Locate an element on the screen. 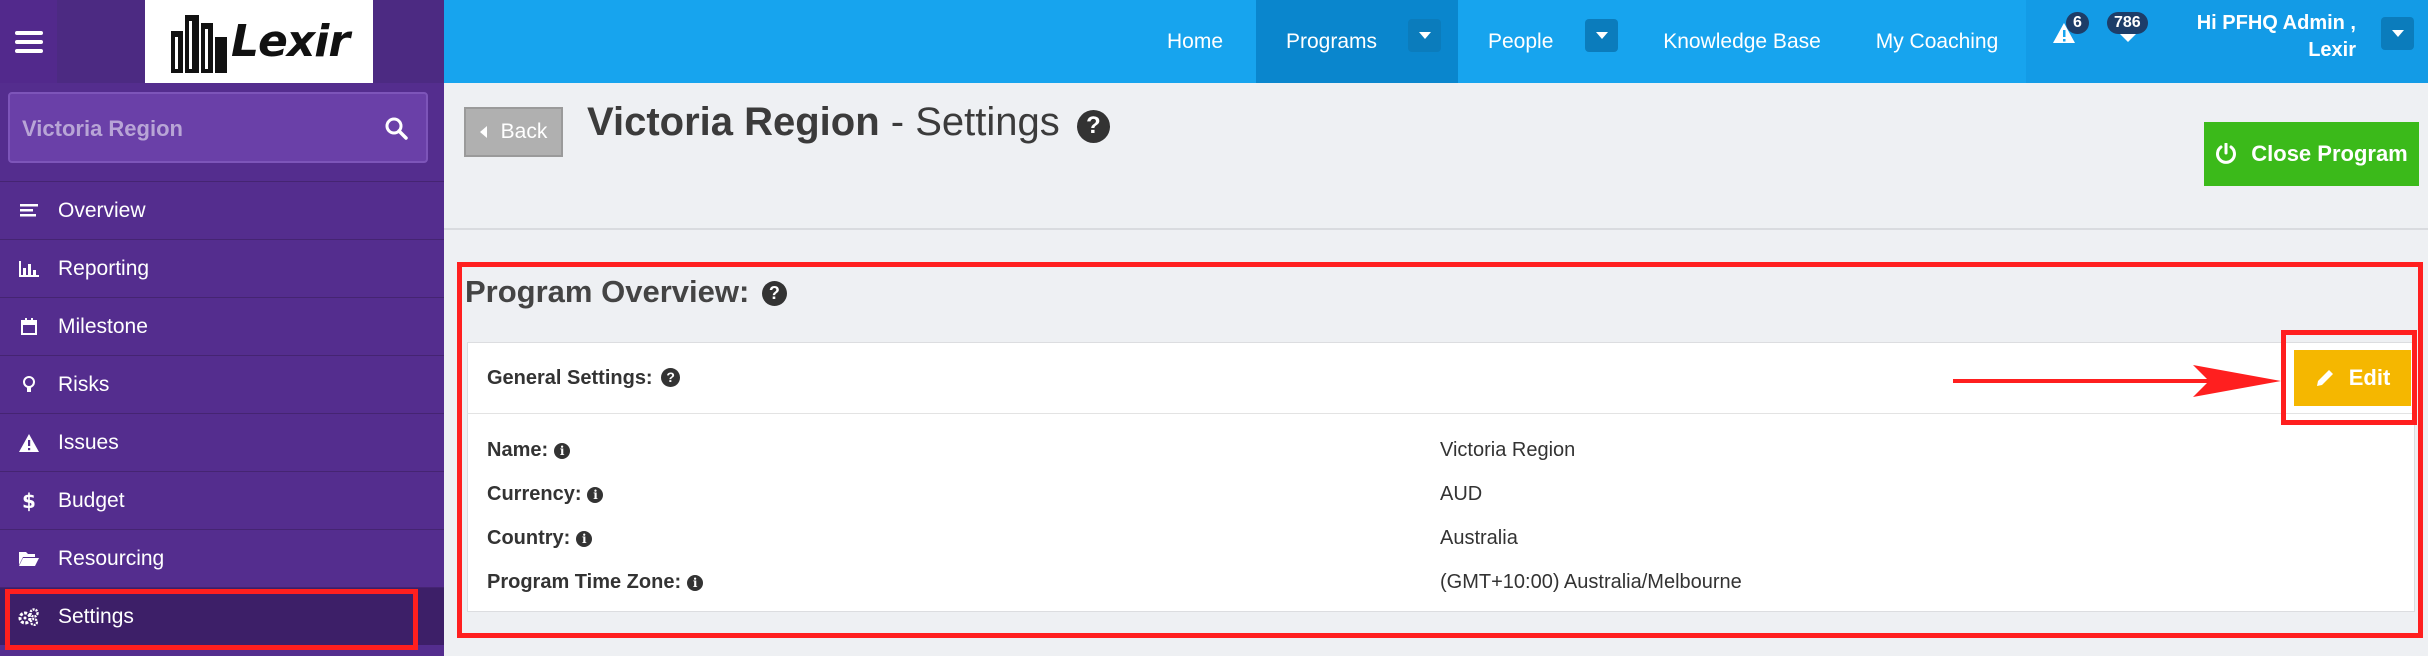 The width and height of the screenshot is (2428, 656). notification-area: 6 786 Hi PFHQ Admin , Lexir is located at coordinates (2227, 41).